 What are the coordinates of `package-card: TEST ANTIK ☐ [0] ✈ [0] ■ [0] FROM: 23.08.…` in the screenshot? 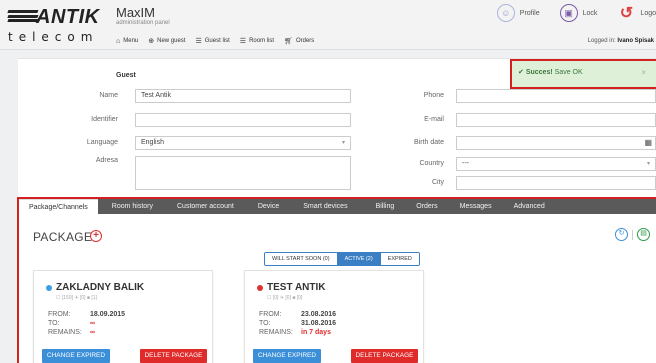 It's located at (334, 316).